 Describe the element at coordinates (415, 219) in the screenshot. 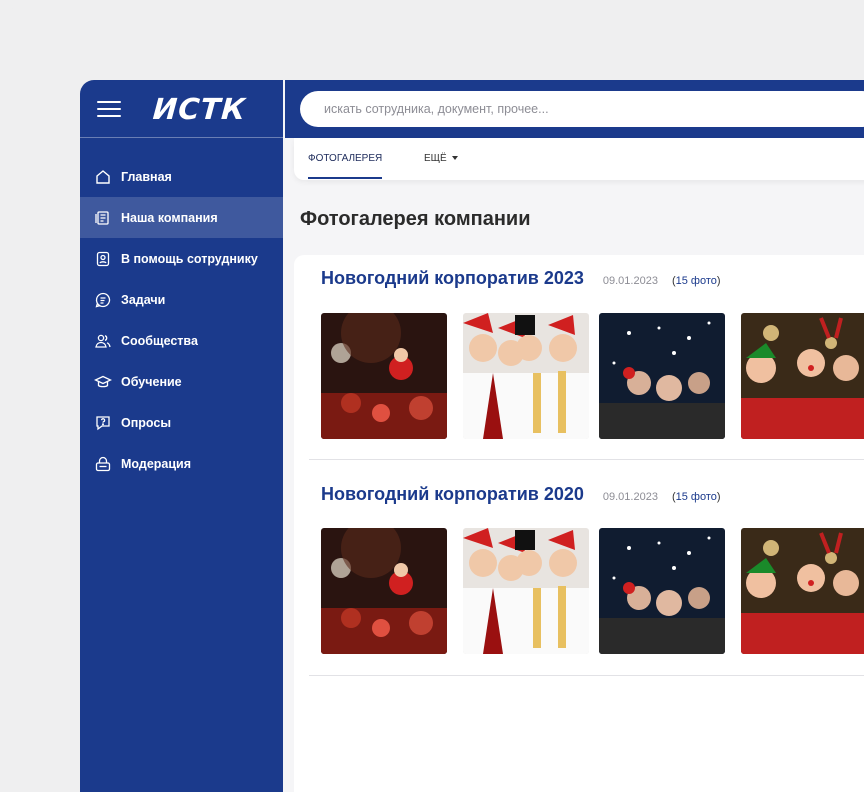

I see `page-title: Фотогалерея компании` at that location.